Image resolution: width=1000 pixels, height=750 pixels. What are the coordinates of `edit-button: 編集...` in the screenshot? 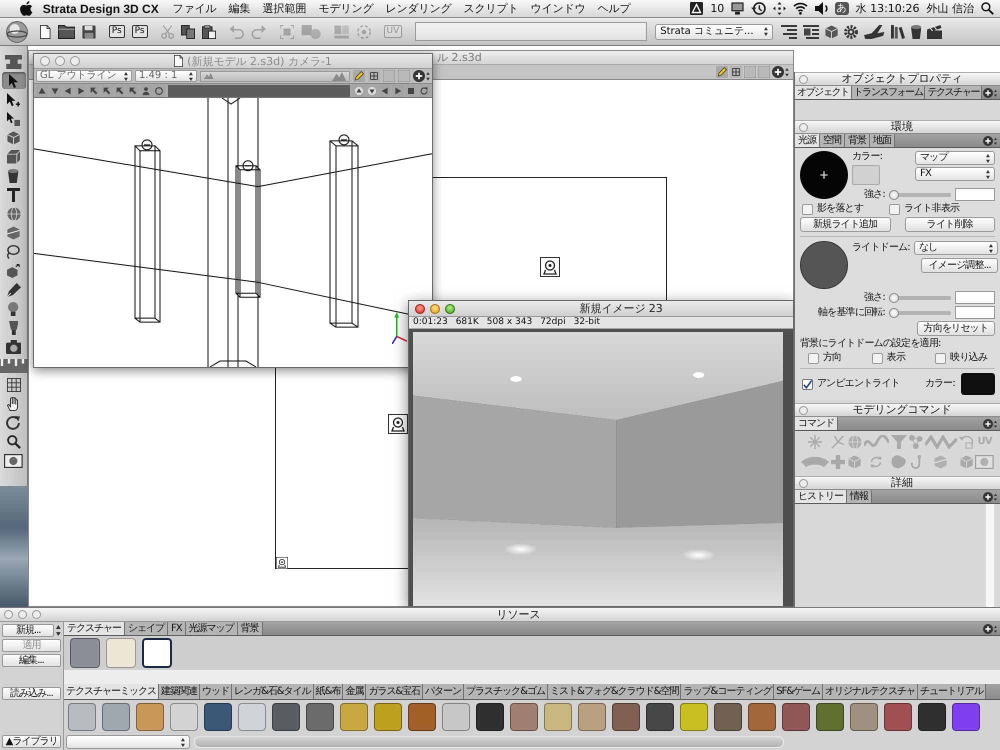 It's located at (31, 660).